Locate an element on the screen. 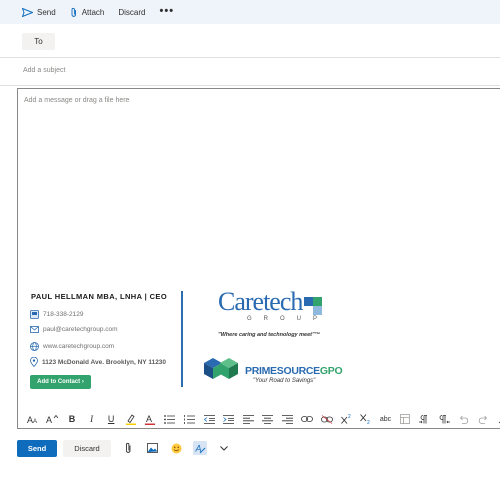 This screenshot has height=500, width=500. align-left-icon is located at coordinates (249, 419).